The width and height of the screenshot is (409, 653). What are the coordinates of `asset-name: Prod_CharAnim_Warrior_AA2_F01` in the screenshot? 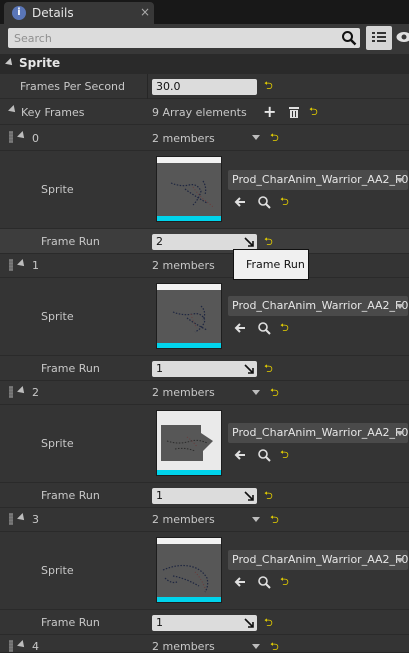 It's located at (320, 179).